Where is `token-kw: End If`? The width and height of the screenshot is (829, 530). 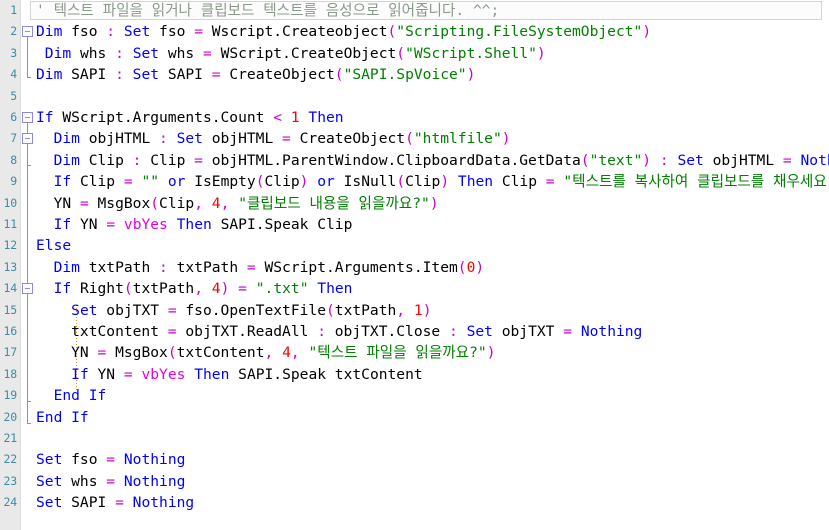
token-kw: End If is located at coordinates (62, 417).